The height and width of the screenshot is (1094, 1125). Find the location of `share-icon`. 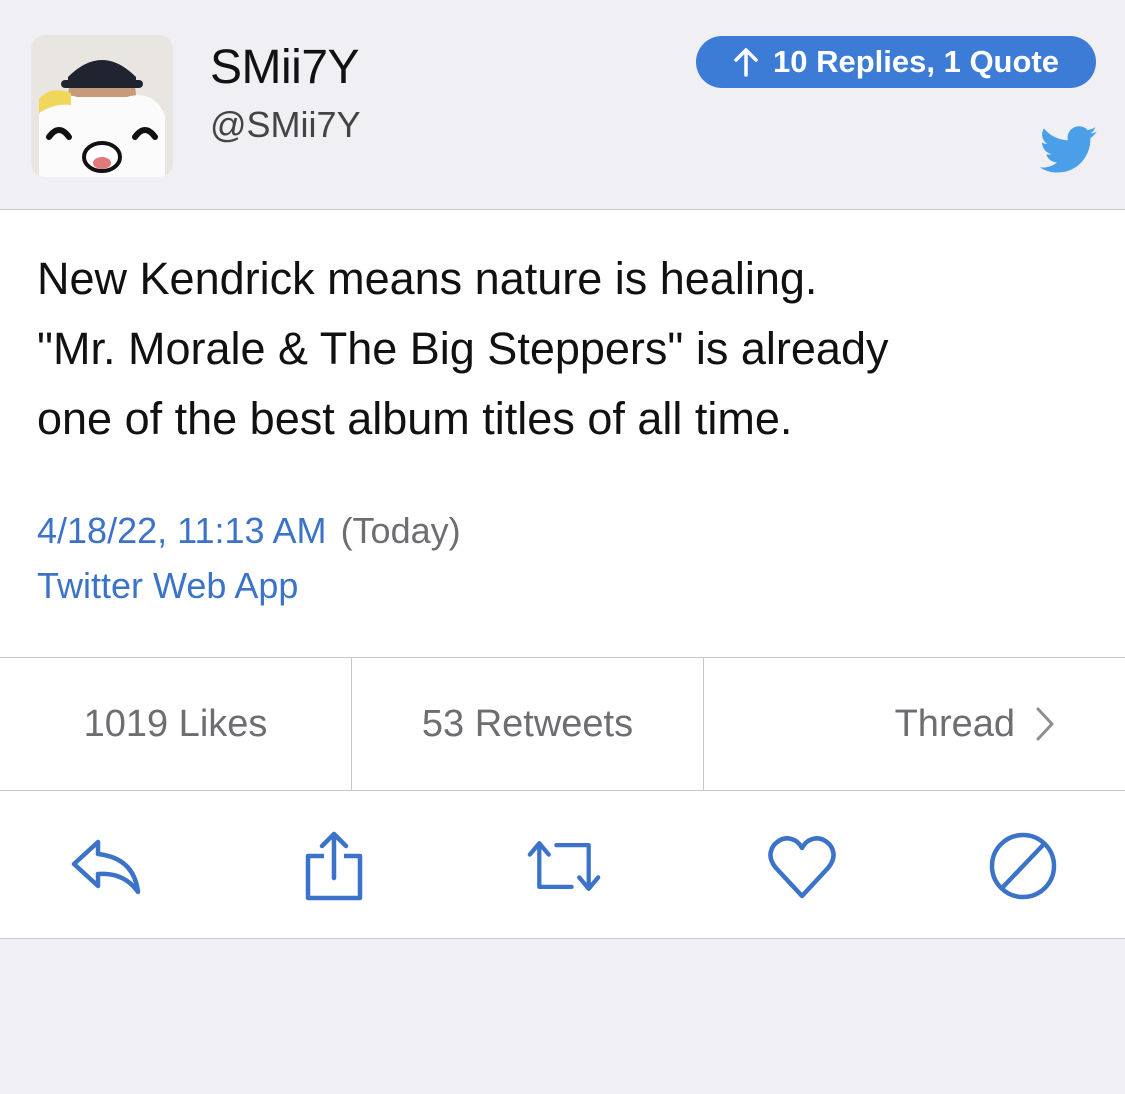

share-icon is located at coordinates (334, 866).